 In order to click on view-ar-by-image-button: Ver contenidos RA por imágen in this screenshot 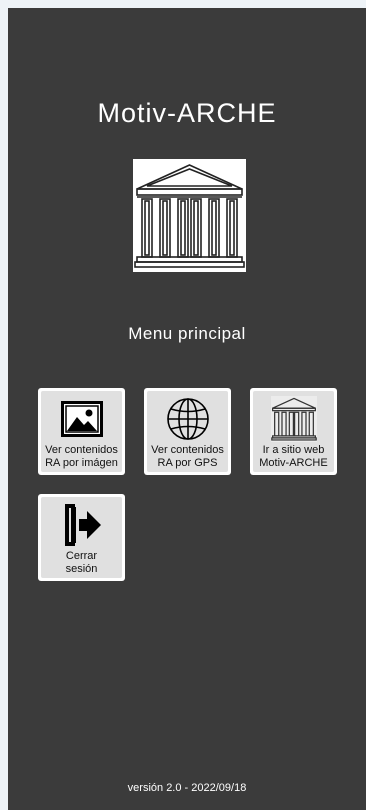, I will do `click(81, 431)`.